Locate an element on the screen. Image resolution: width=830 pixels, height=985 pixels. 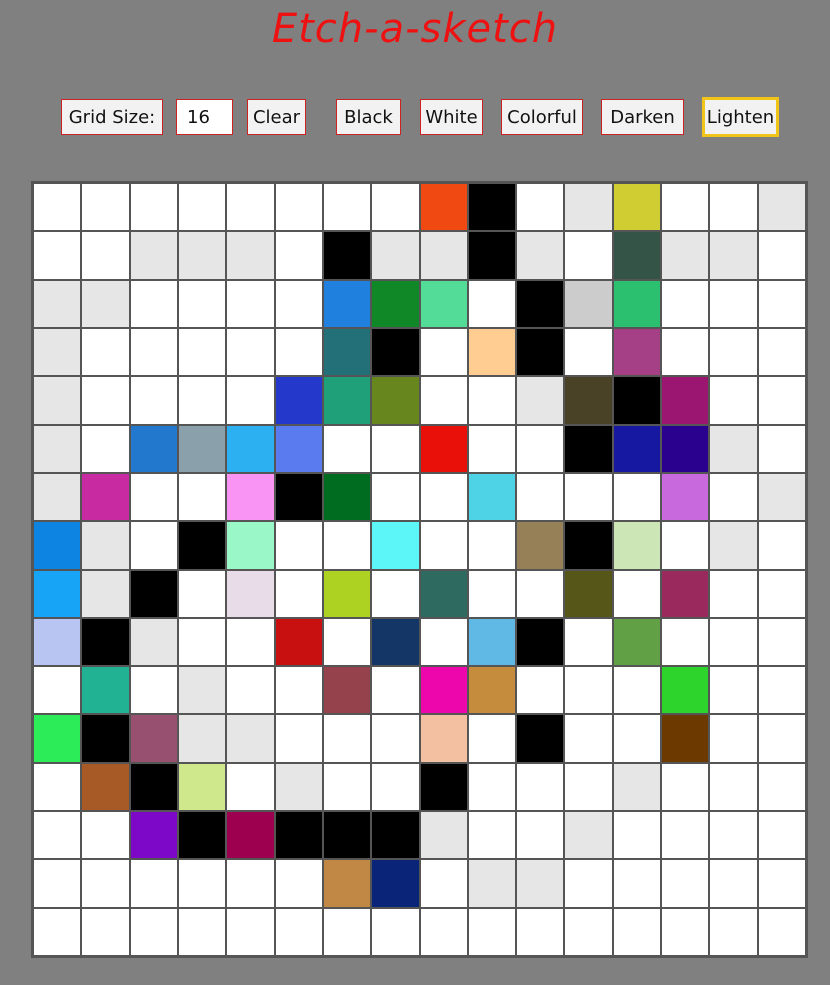
colorful-button: Colorful is located at coordinates (542, 117).